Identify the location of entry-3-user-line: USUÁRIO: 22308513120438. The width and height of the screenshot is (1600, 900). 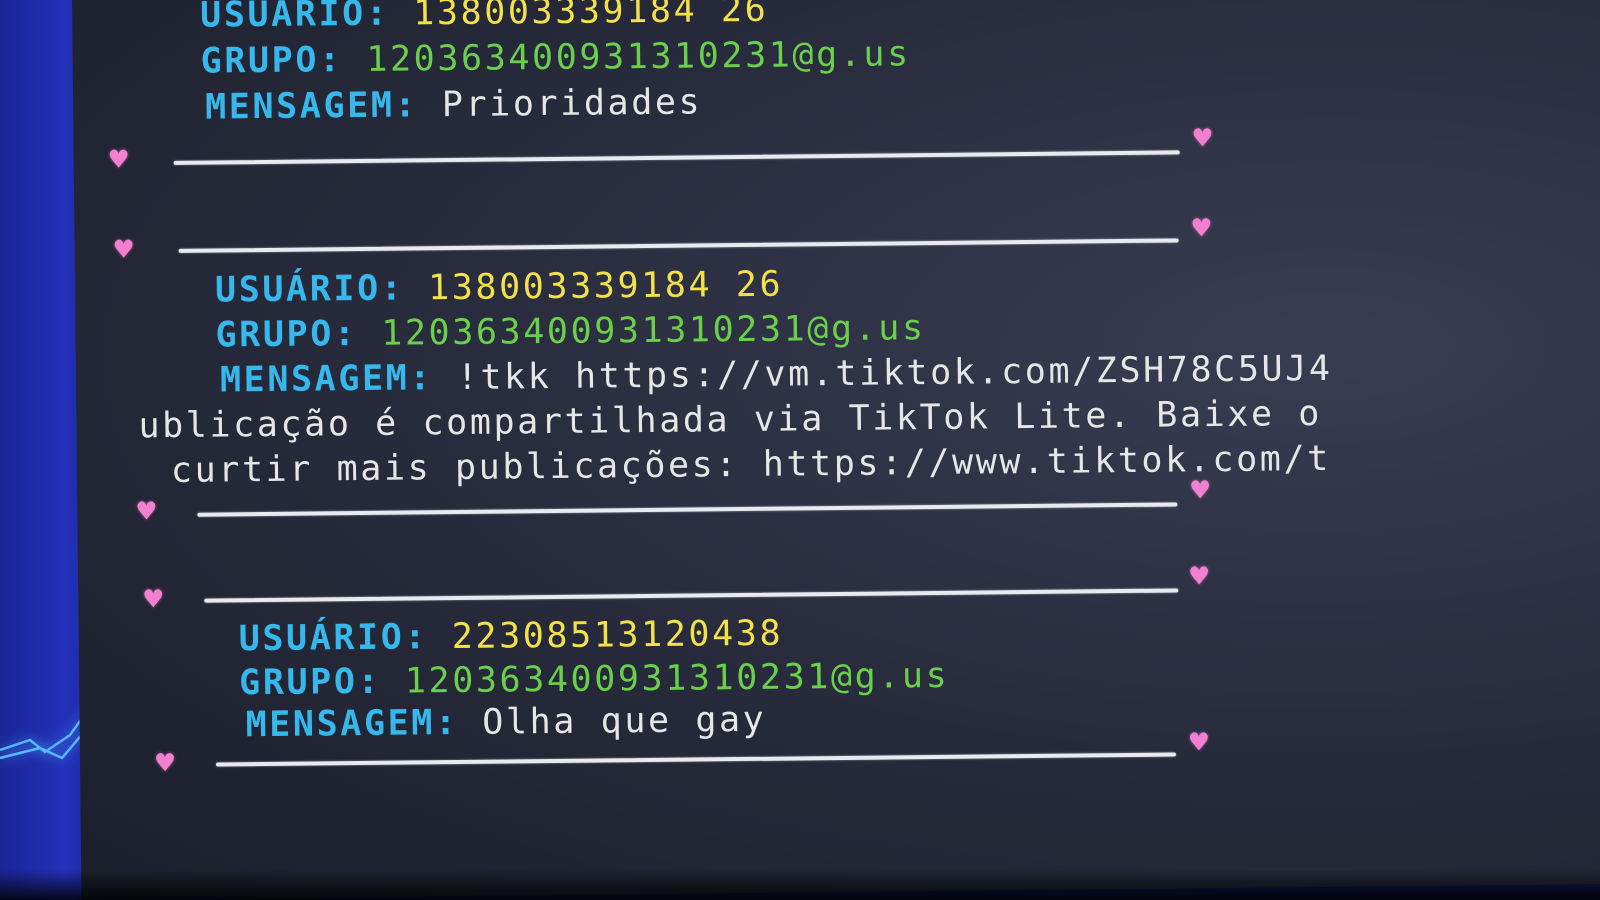
(511, 636).